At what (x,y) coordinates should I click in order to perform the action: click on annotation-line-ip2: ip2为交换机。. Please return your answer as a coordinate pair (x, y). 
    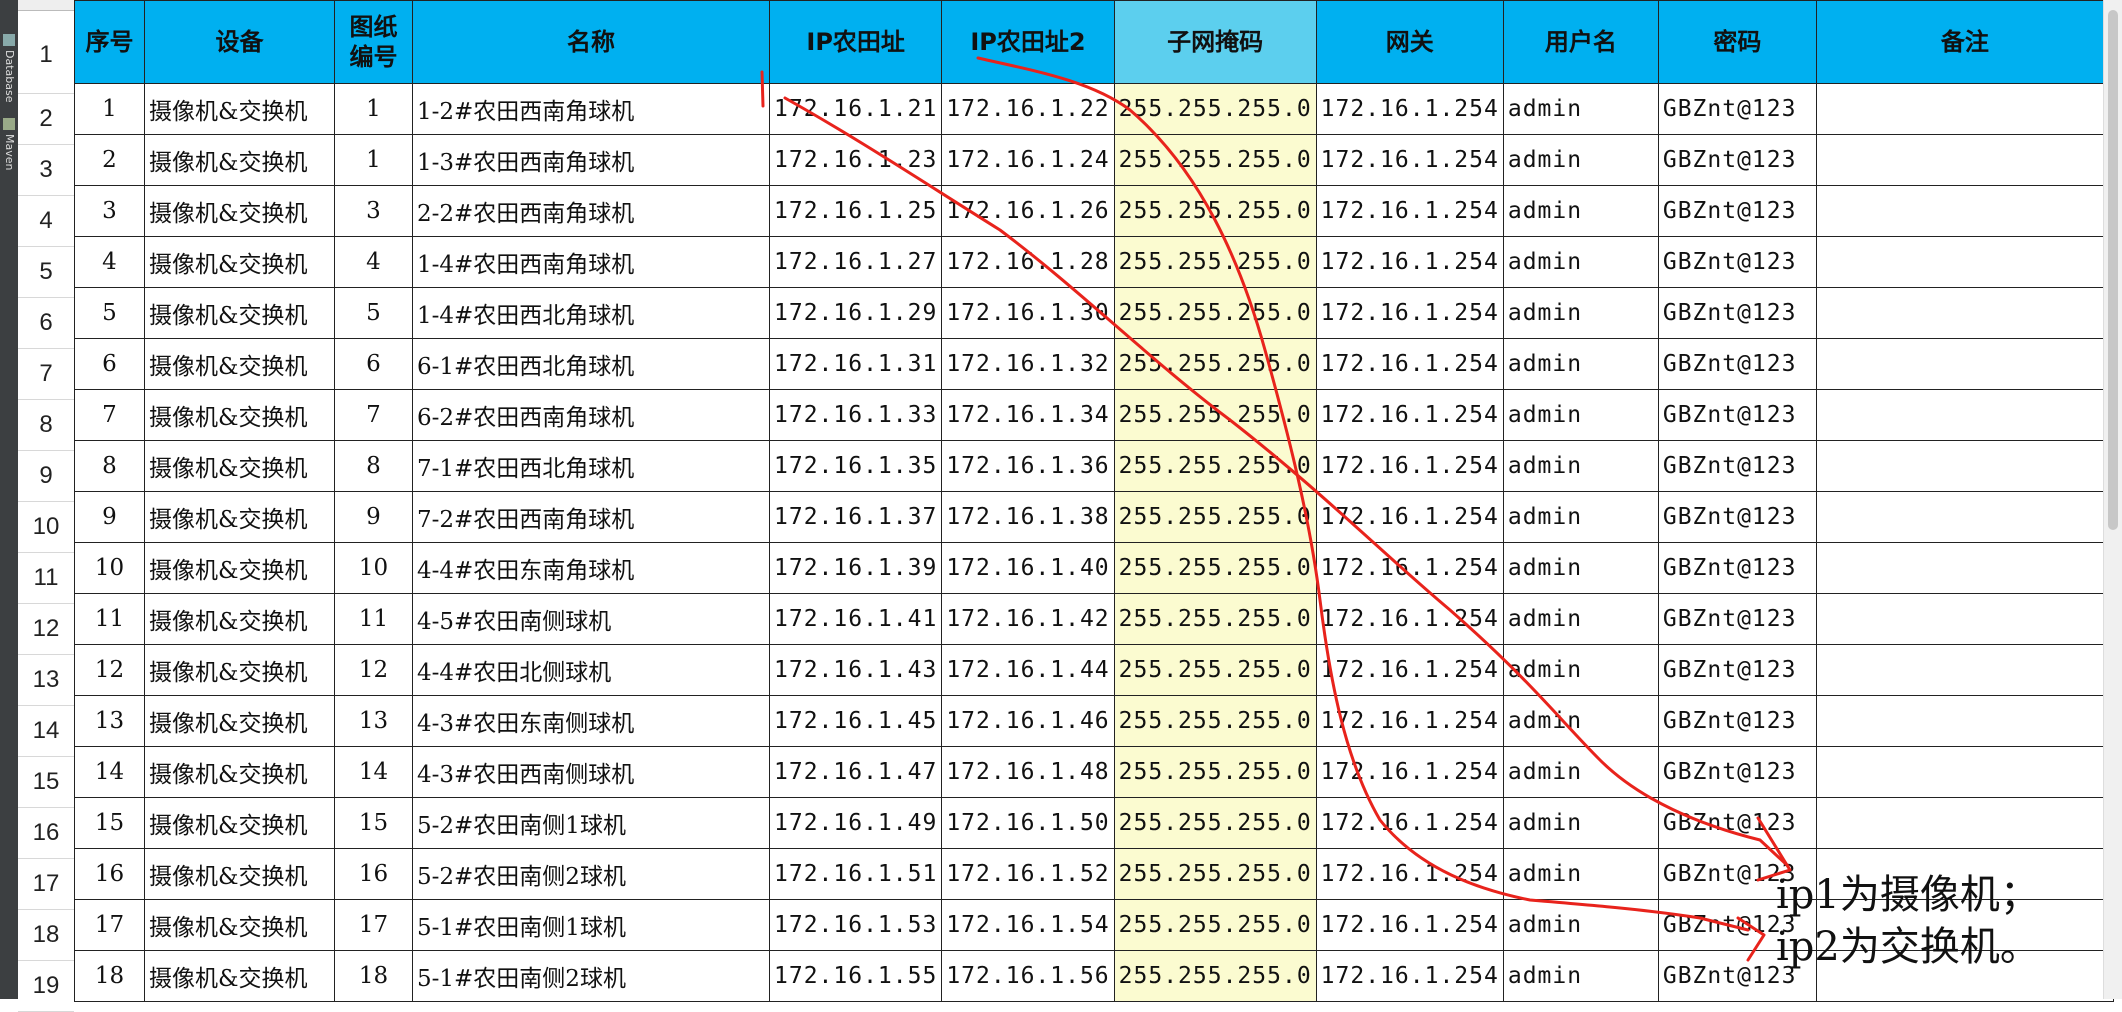
    Looking at the image, I should click on (1908, 947).